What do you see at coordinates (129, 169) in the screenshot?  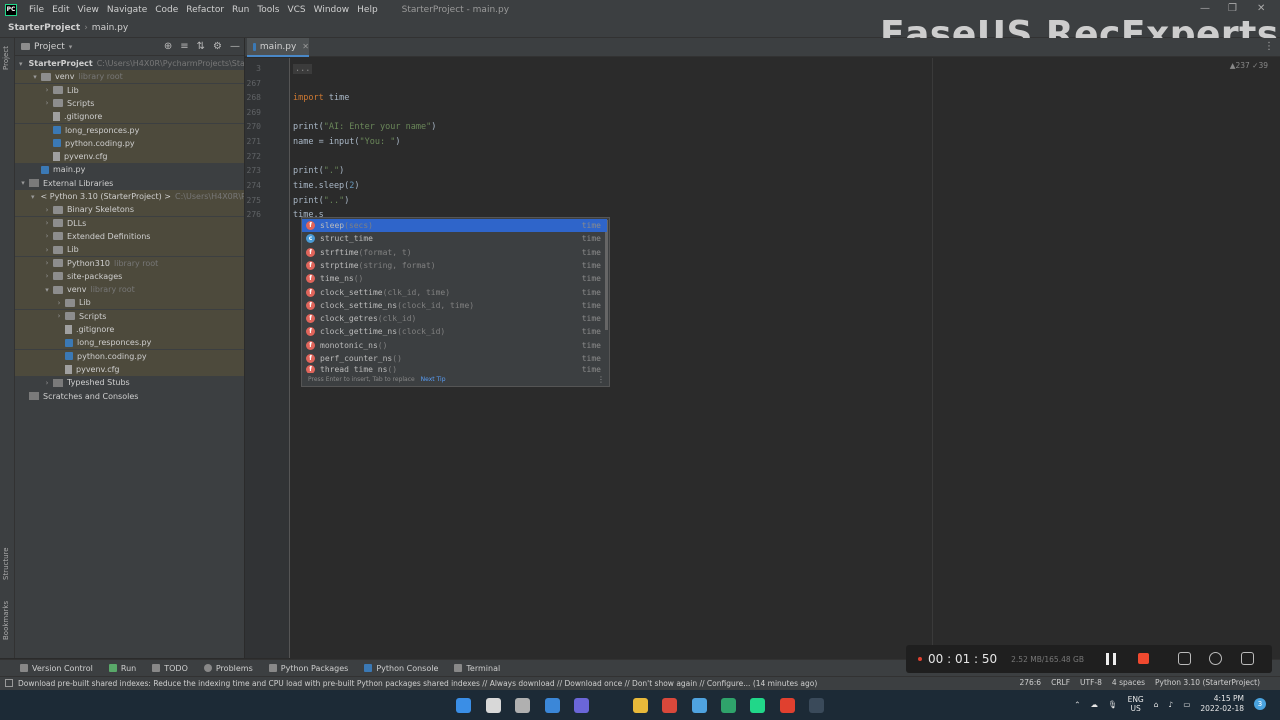 I see `tree-item: main.py` at bounding box center [129, 169].